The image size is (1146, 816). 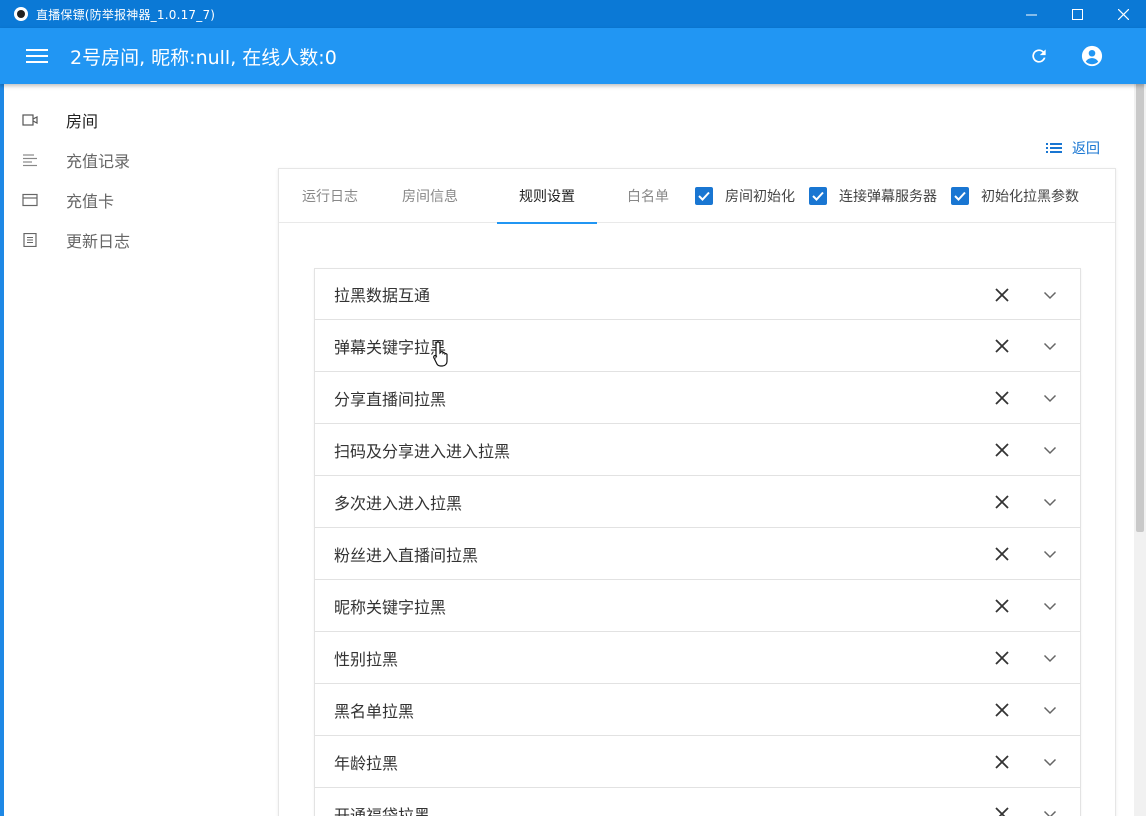 What do you see at coordinates (366, 659) in the screenshot?
I see `rule-label: 性别拉黑` at bounding box center [366, 659].